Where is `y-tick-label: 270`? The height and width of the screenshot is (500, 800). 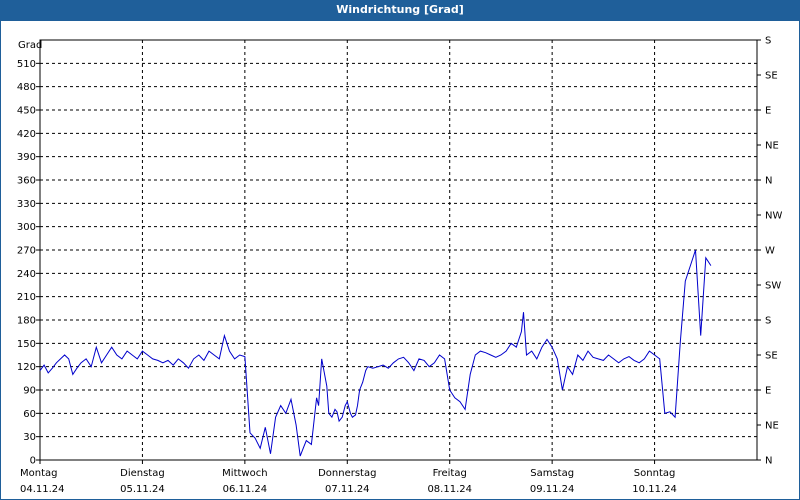 y-tick-label: 270 is located at coordinates (26, 251).